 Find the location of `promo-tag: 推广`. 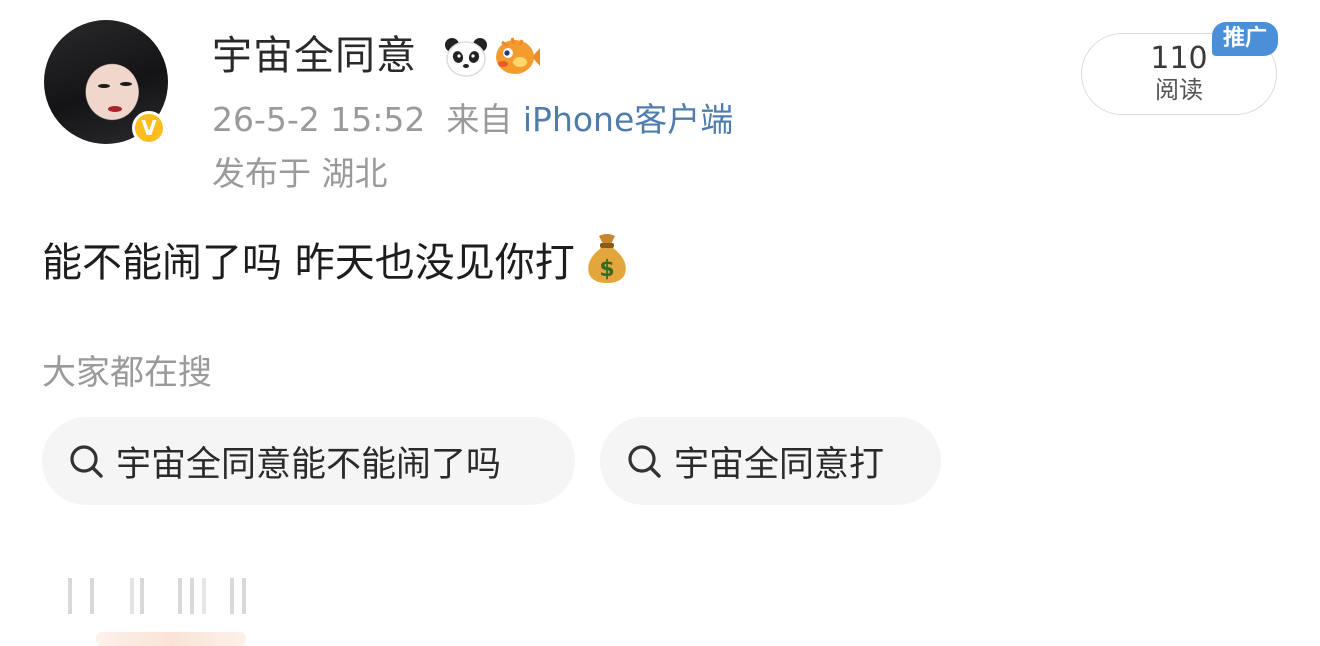

promo-tag: 推广 is located at coordinates (1245, 39).